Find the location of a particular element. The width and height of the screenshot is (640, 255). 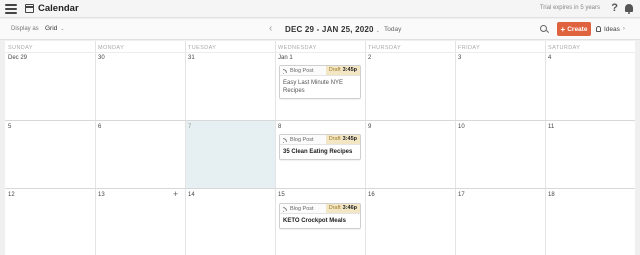

event-title: Easy Last Minute NYE Recipes is located at coordinates (313, 87).